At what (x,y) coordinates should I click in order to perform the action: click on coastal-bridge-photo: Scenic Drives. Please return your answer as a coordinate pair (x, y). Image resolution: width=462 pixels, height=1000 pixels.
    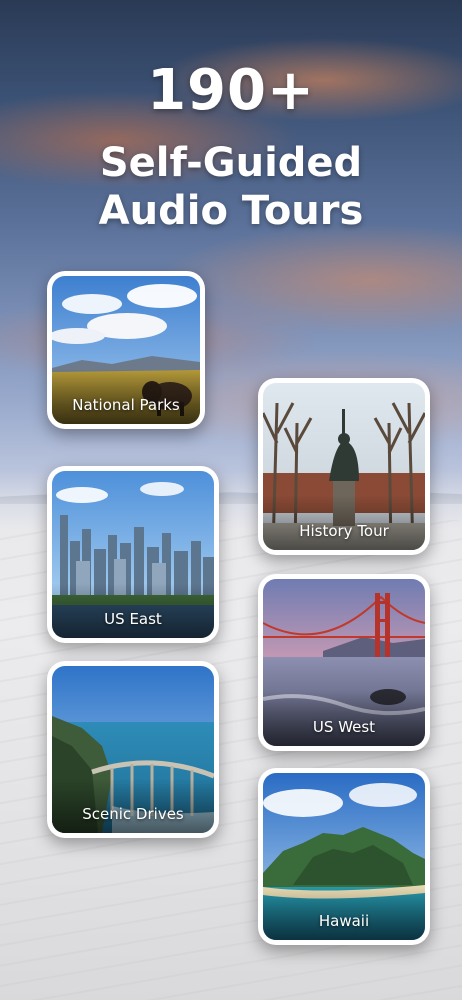
    Looking at the image, I should click on (133, 749).